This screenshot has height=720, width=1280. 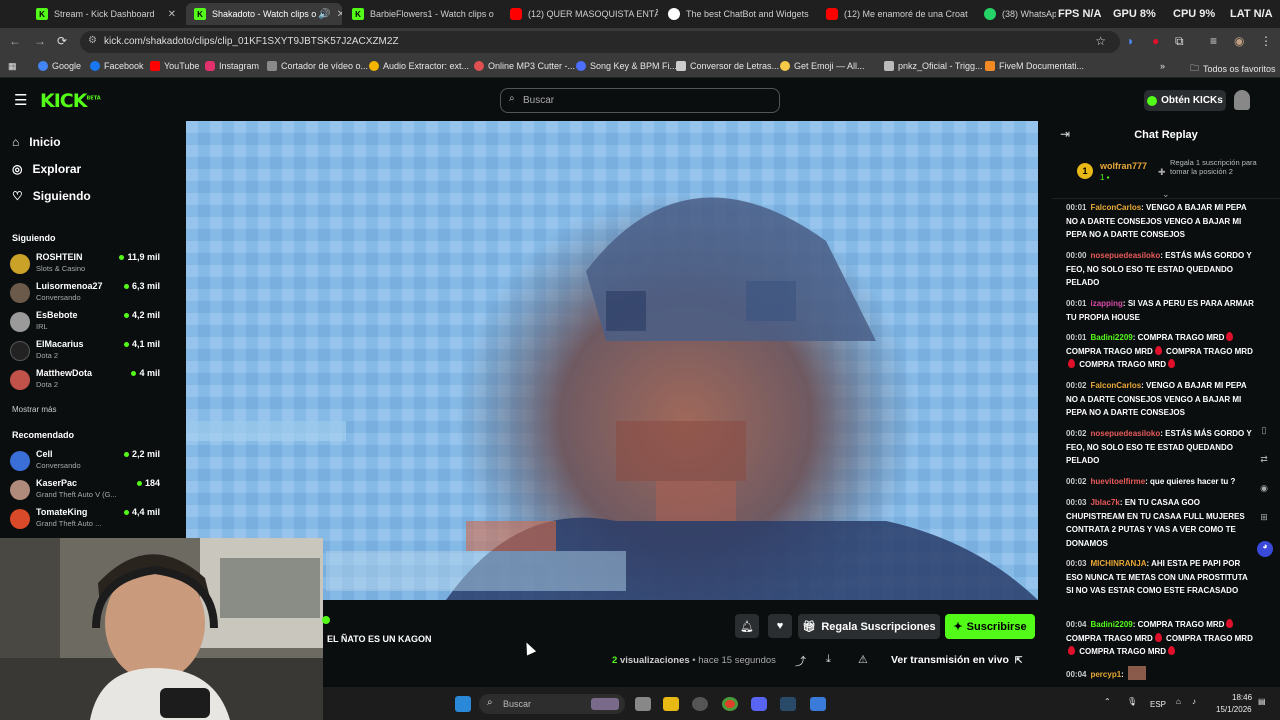 What do you see at coordinates (828, 659) in the screenshot?
I see `download-icon: ⤓` at bounding box center [828, 659].